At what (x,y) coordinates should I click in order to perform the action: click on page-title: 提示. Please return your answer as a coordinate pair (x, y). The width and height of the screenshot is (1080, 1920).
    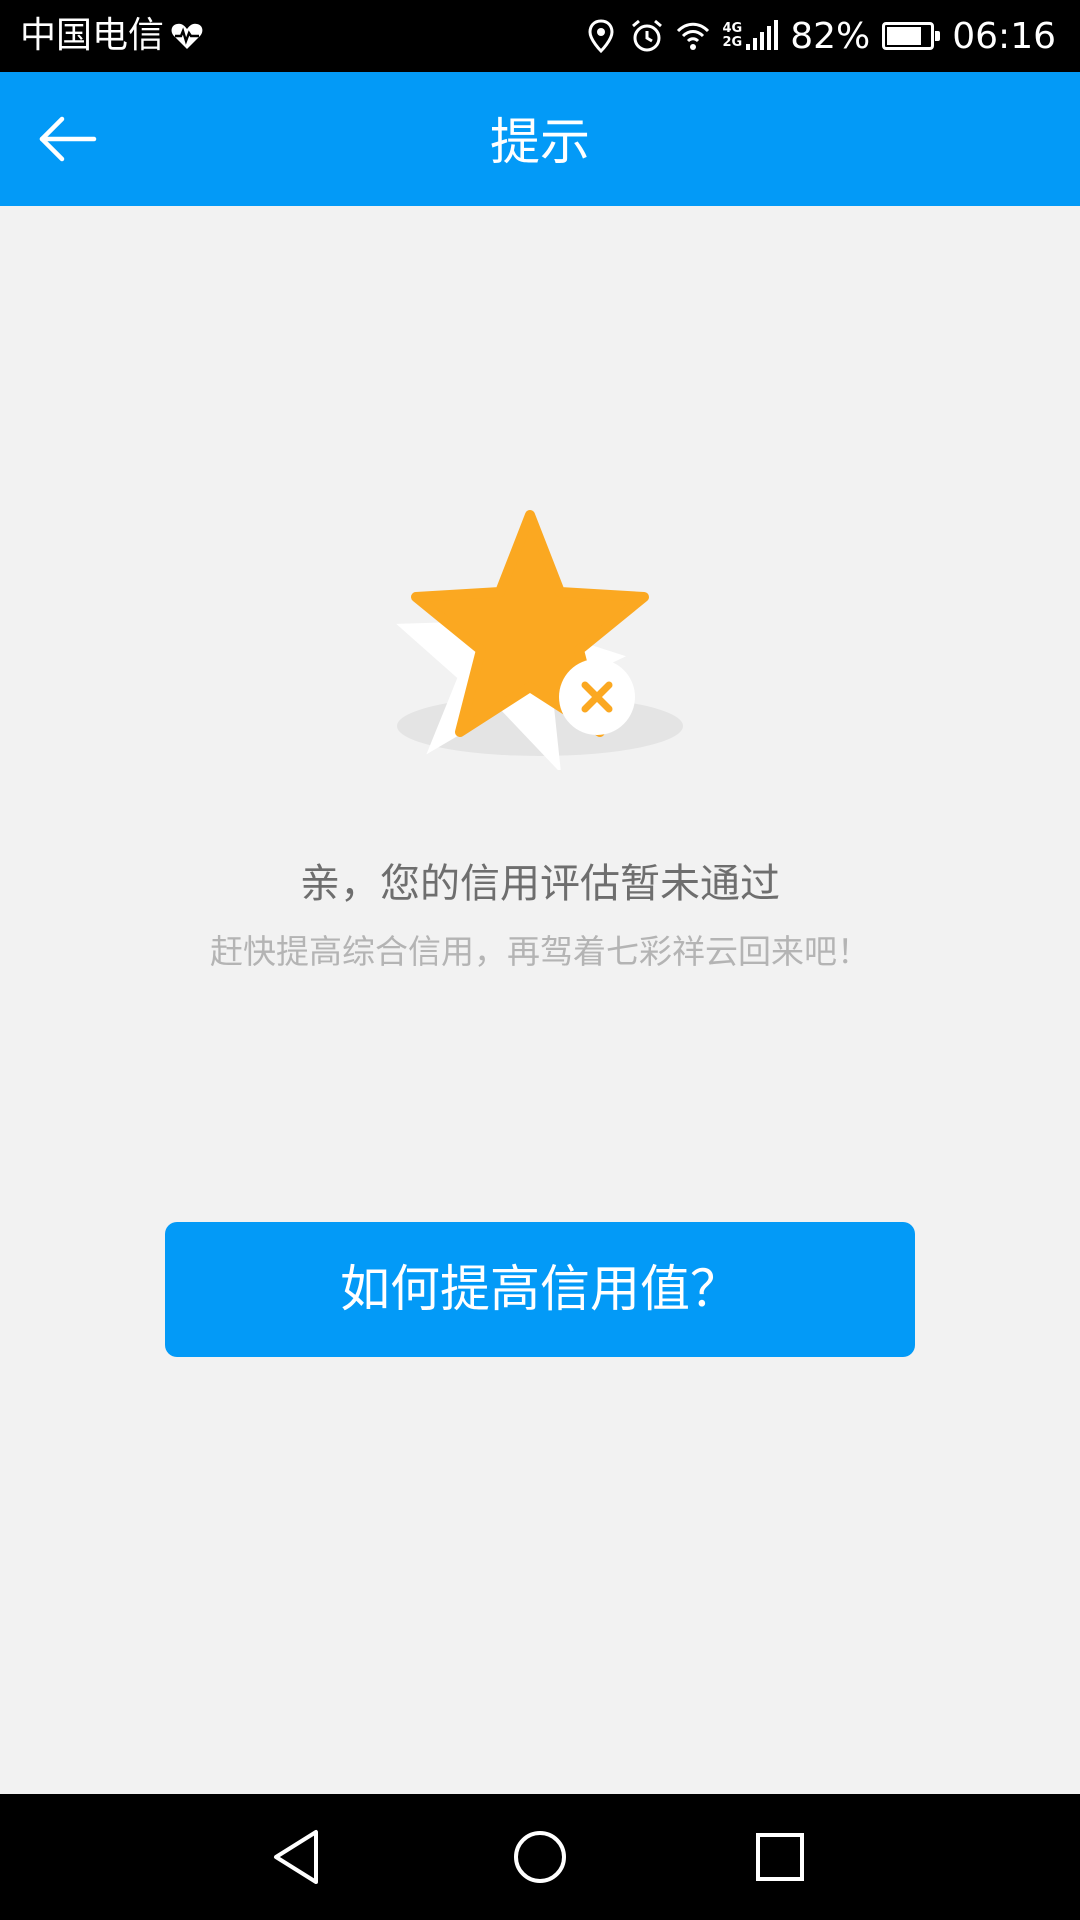
    Looking at the image, I should click on (540, 142).